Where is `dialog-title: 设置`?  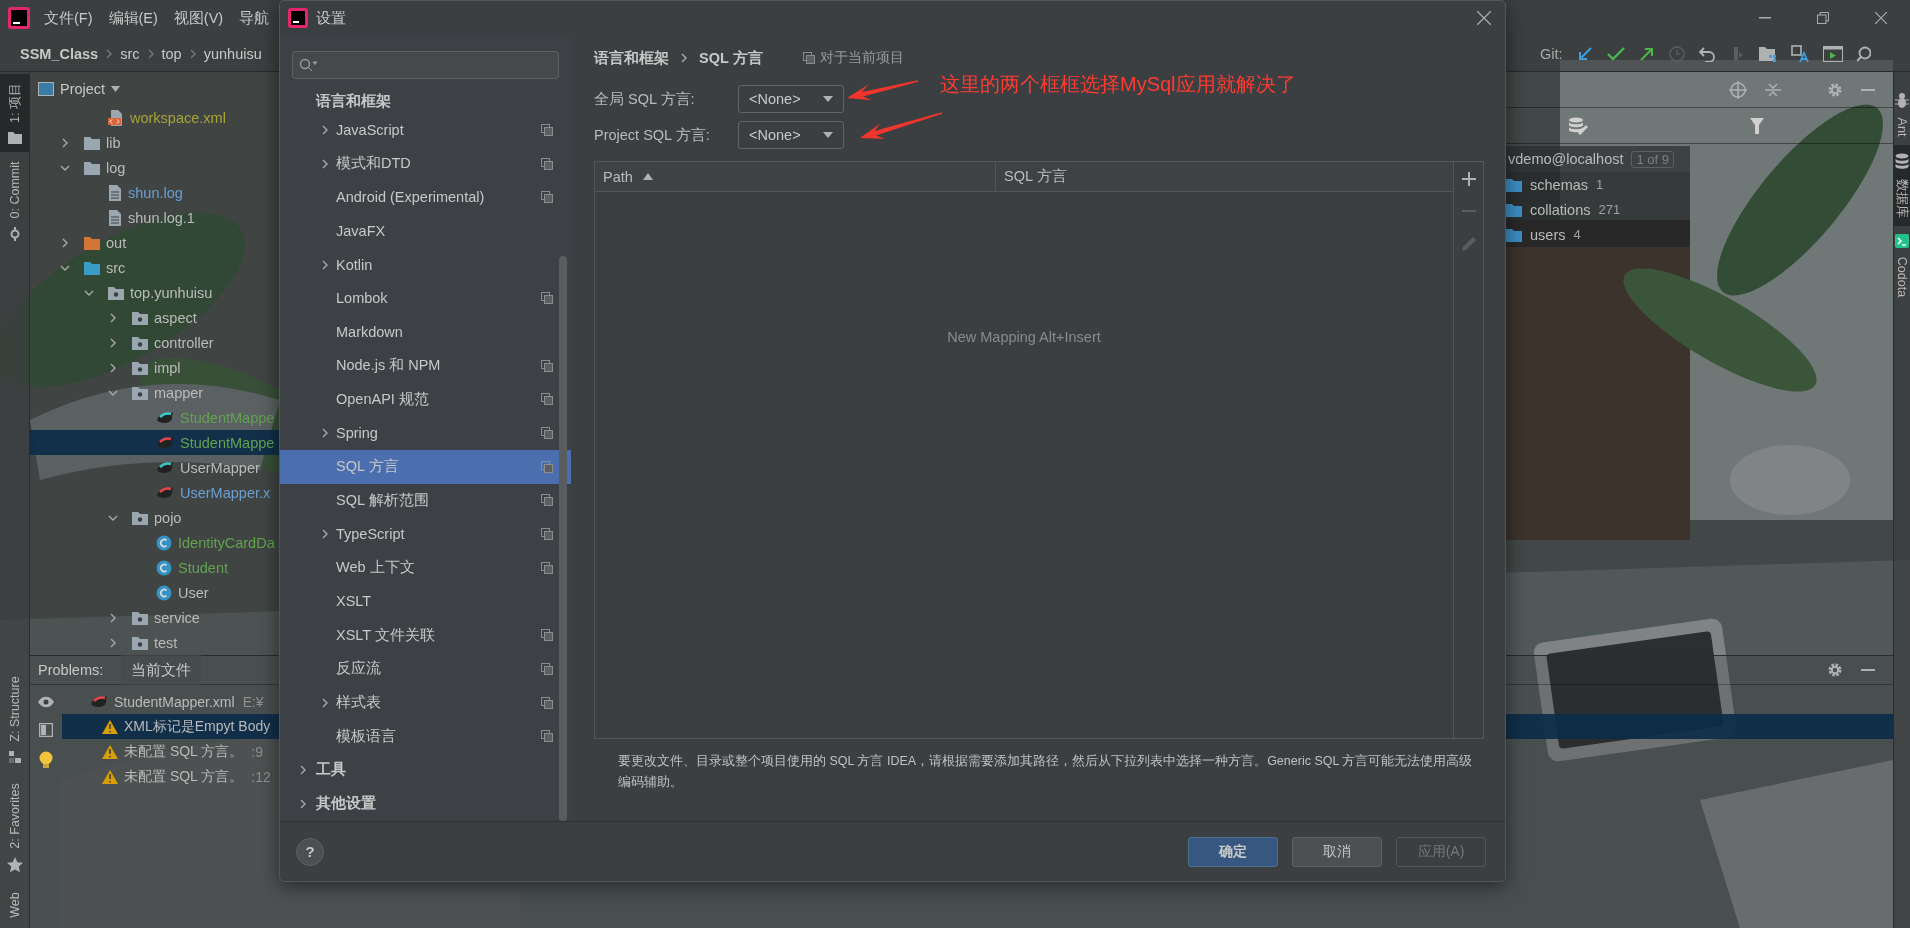
dialog-title: 设置 is located at coordinates (331, 18).